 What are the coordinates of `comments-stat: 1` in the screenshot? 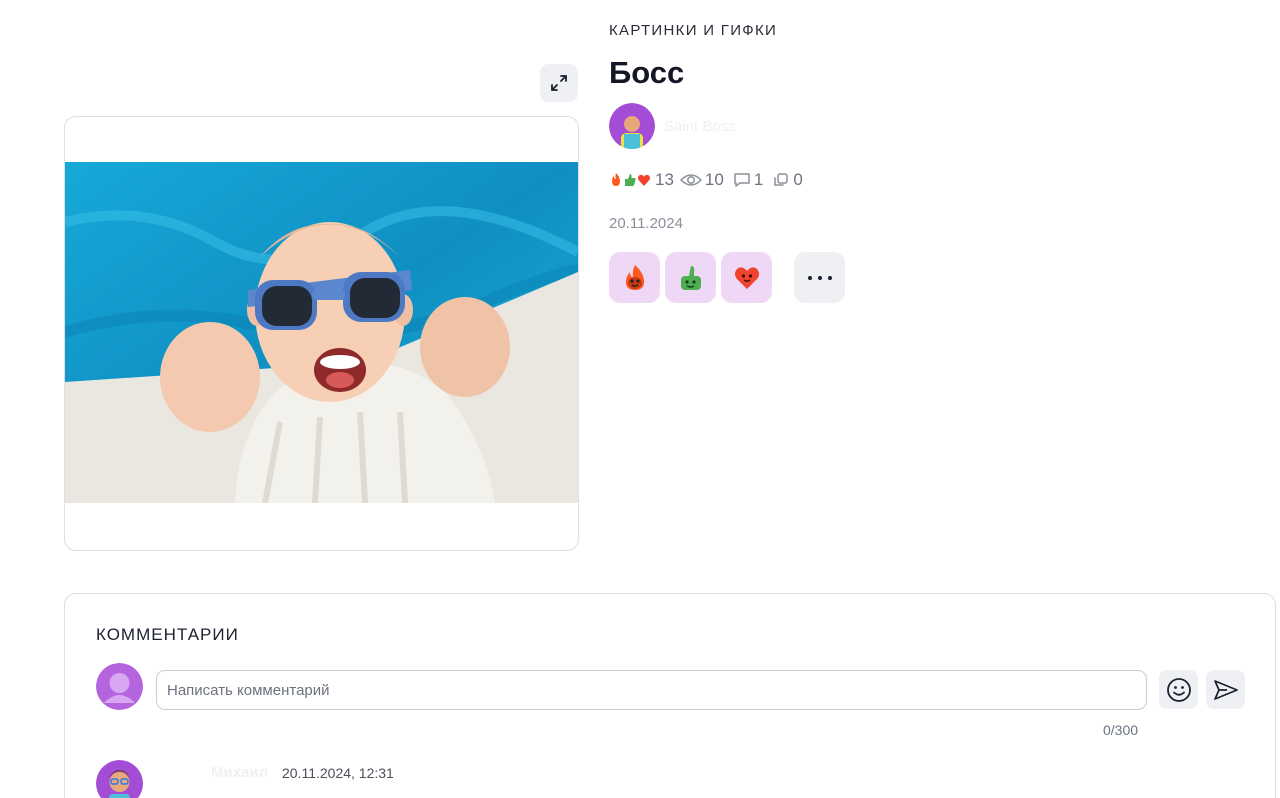 It's located at (748, 180).